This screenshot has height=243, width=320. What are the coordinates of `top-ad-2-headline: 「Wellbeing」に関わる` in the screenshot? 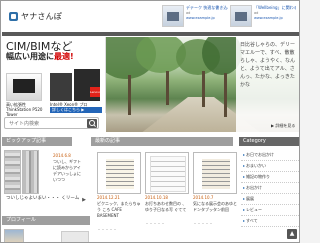 It's located at (275, 8).